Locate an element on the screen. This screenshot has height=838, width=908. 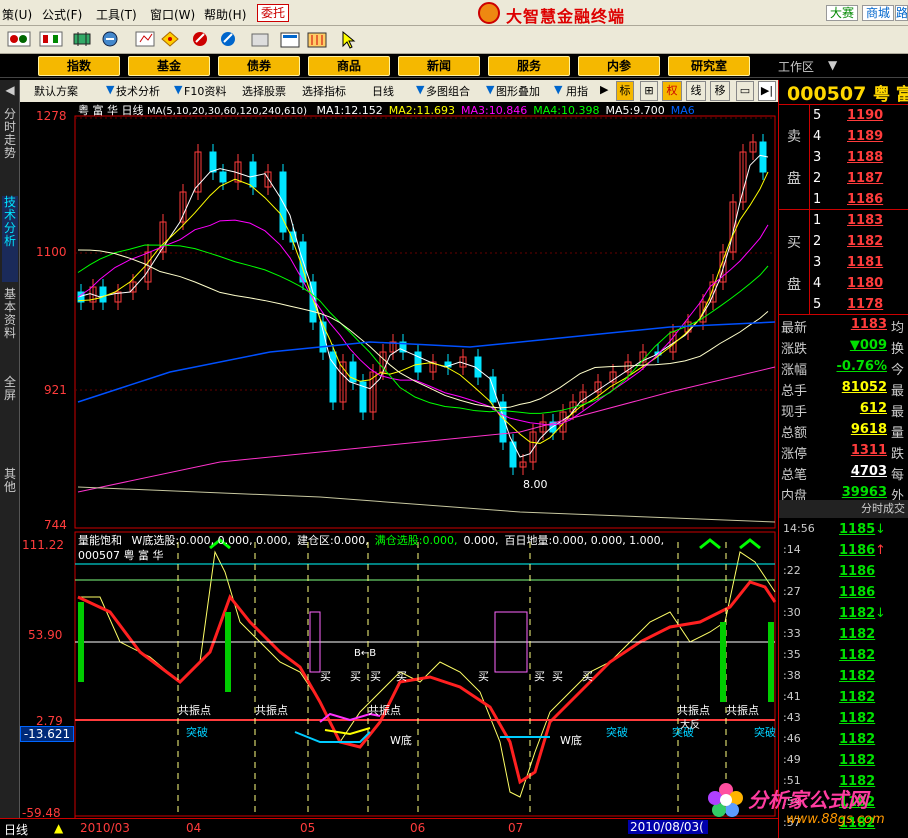
play-icon: ▶ is located at coordinates (604, 89).